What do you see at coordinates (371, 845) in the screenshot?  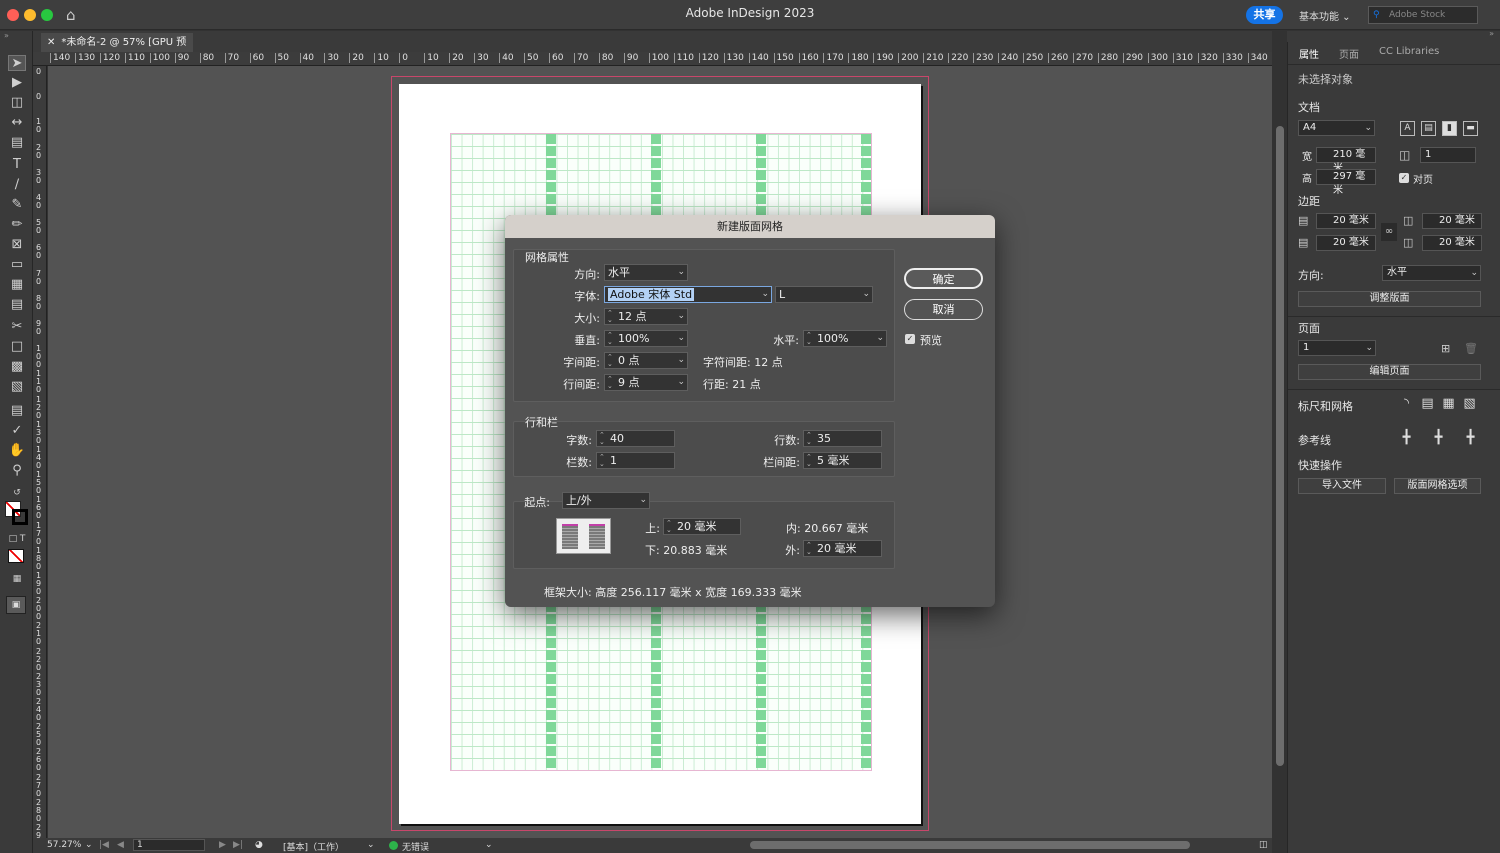 I see `style-dropdown-icon: ⌄` at bounding box center [371, 845].